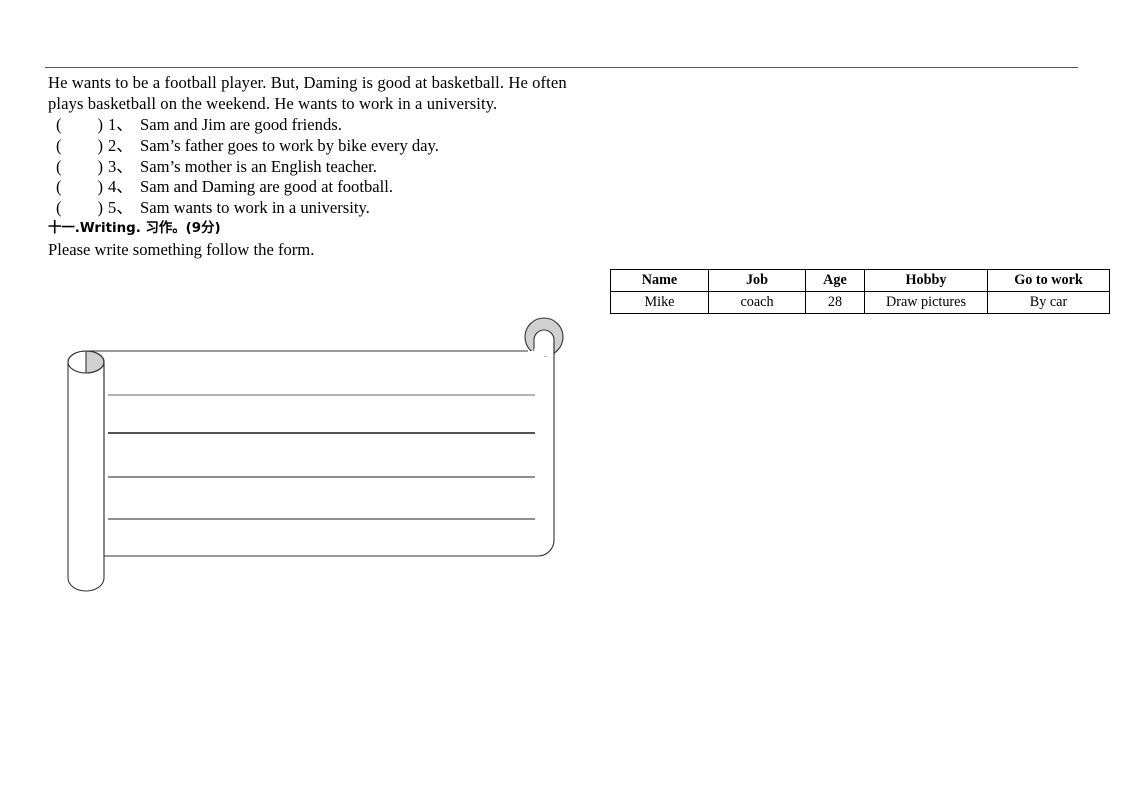 This screenshot has height=793, width=1122. I want to click on cell-hobby: Draw pictures, so click(926, 302).